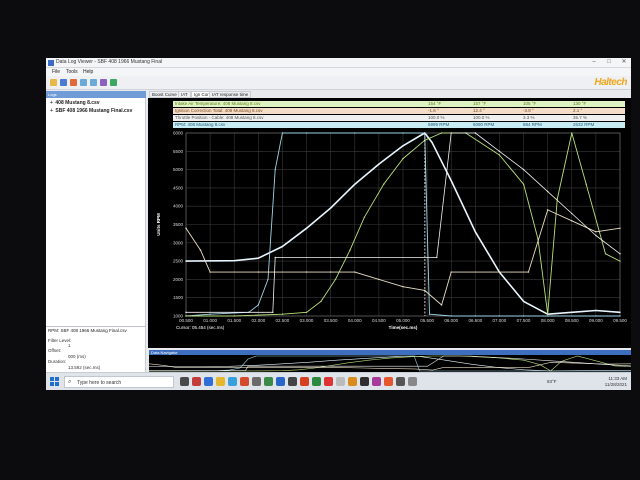  Describe the element at coordinates (200, 327) in the screenshot. I see `cursor-readout: Cursor: 05.454 (sec.ms)` at that location.